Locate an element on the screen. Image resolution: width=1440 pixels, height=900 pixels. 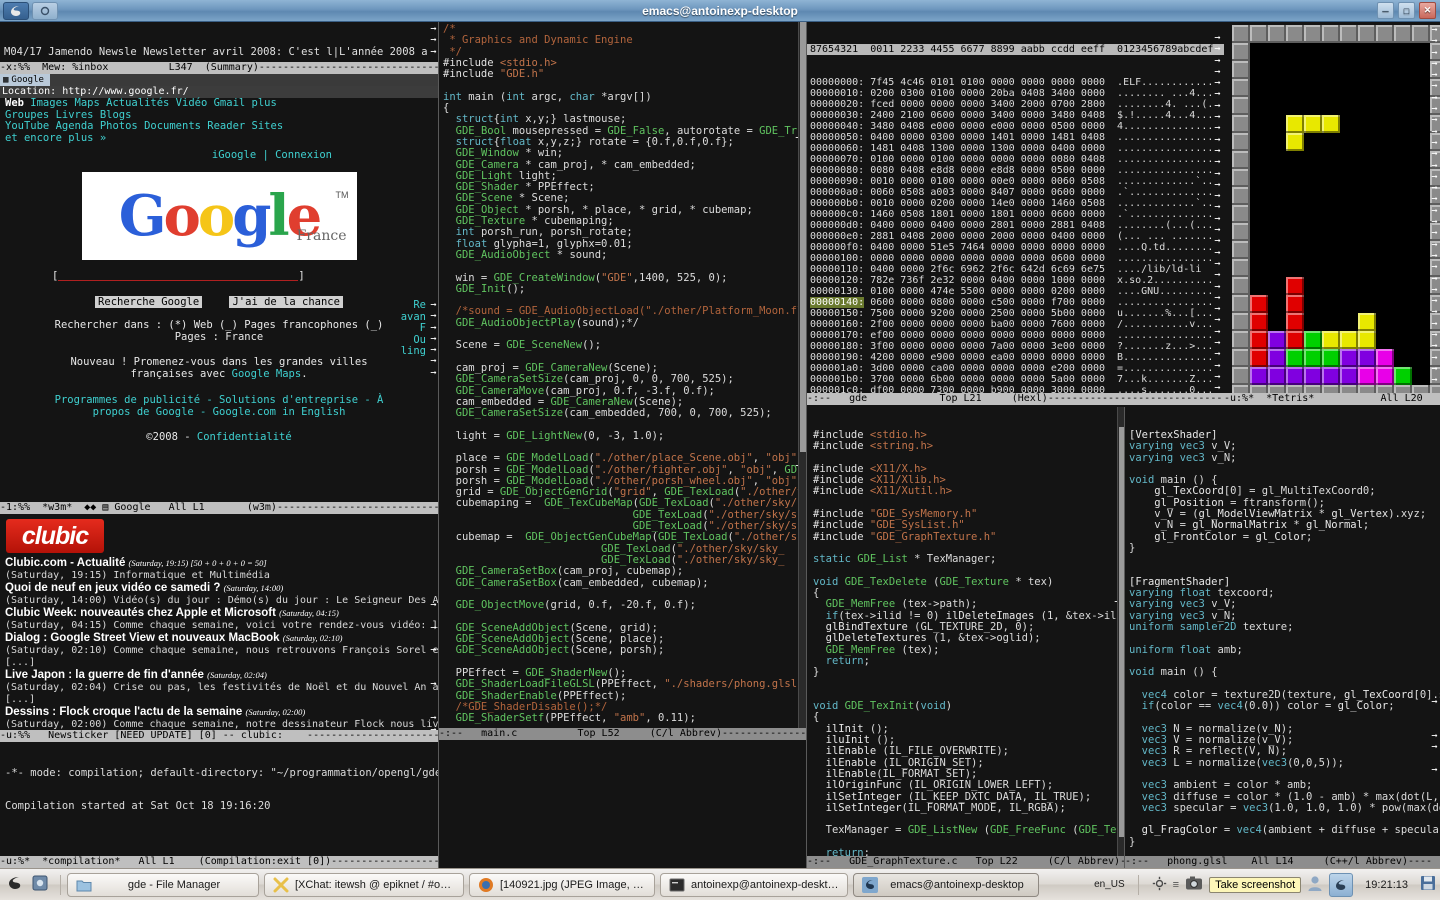
google-account-links: iGoogle | Connexion is located at coordinates (220, 155).